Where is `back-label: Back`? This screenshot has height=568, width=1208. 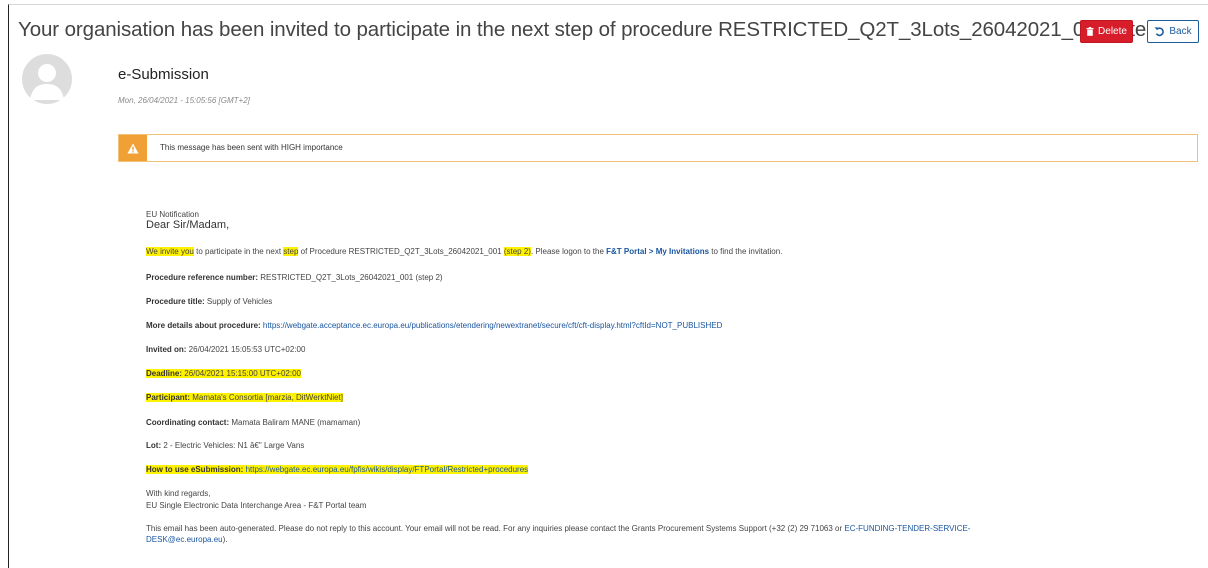
back-label: Back is located at coordinates (1180, 31).